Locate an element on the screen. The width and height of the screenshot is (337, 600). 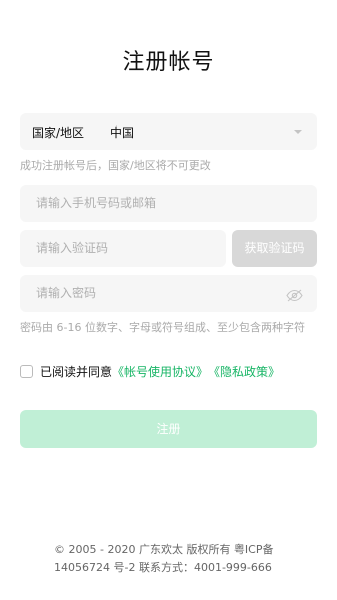
eye-closed-icon is located at coordinates (294, 294).